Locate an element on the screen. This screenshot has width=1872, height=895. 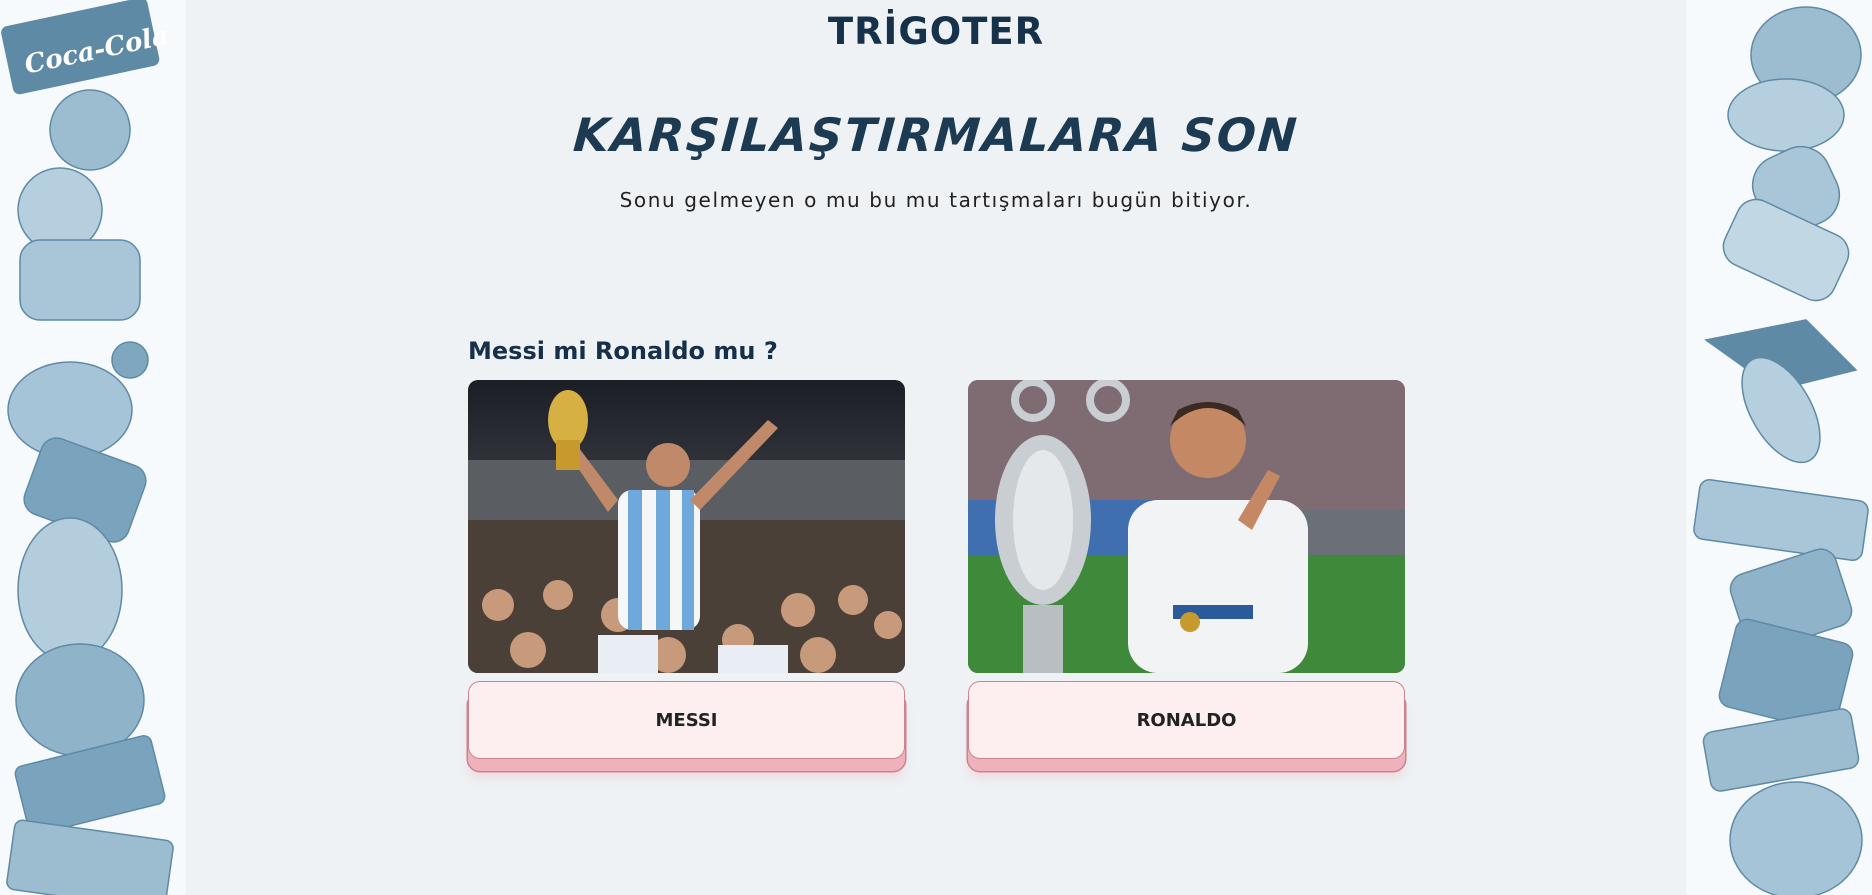
ronaldo-photo-illustration is located at coordinates (1186, 526).